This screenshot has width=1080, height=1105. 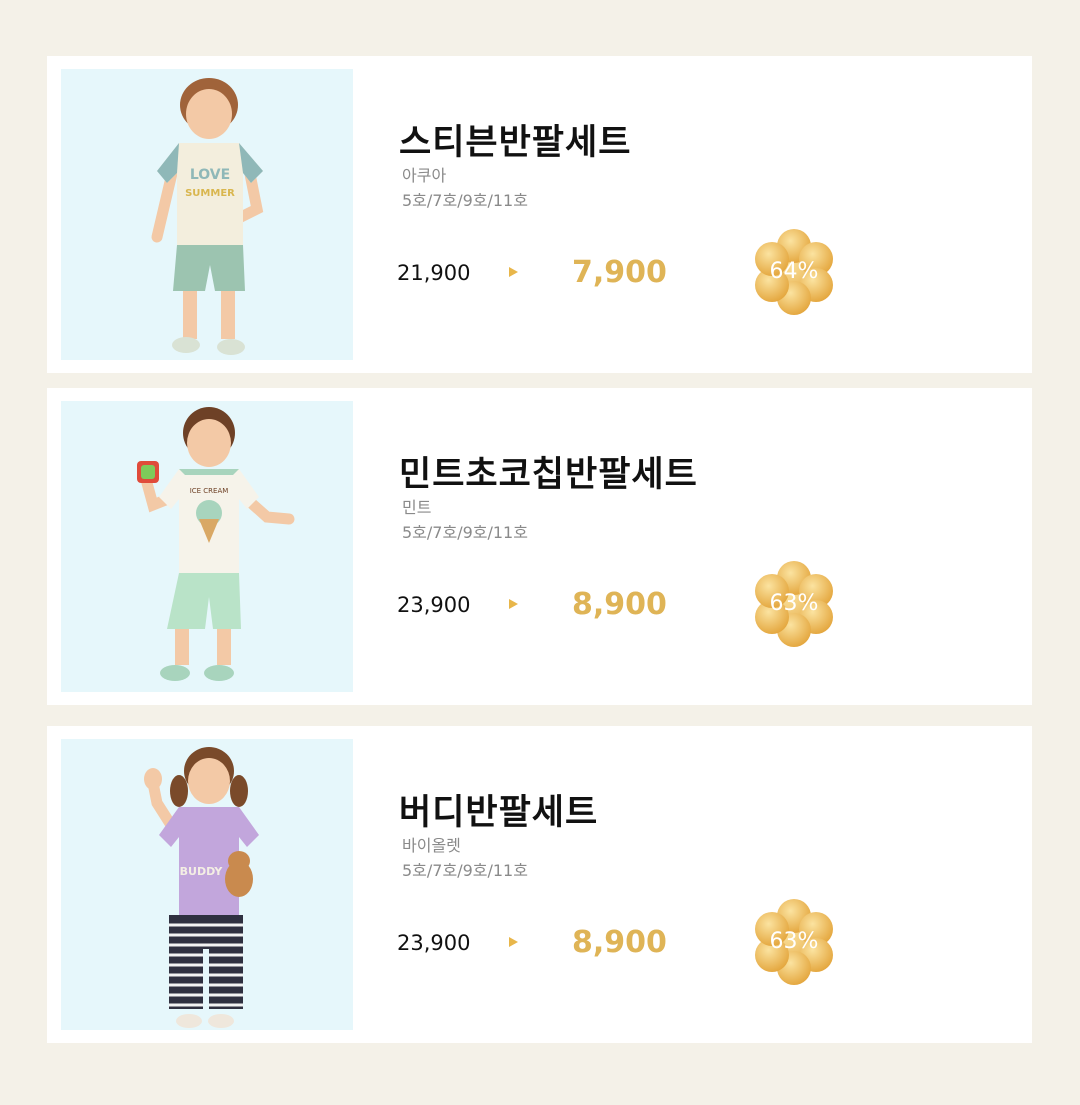 I want to click on product-photo: BUDDY, so click(x=207, y=884).